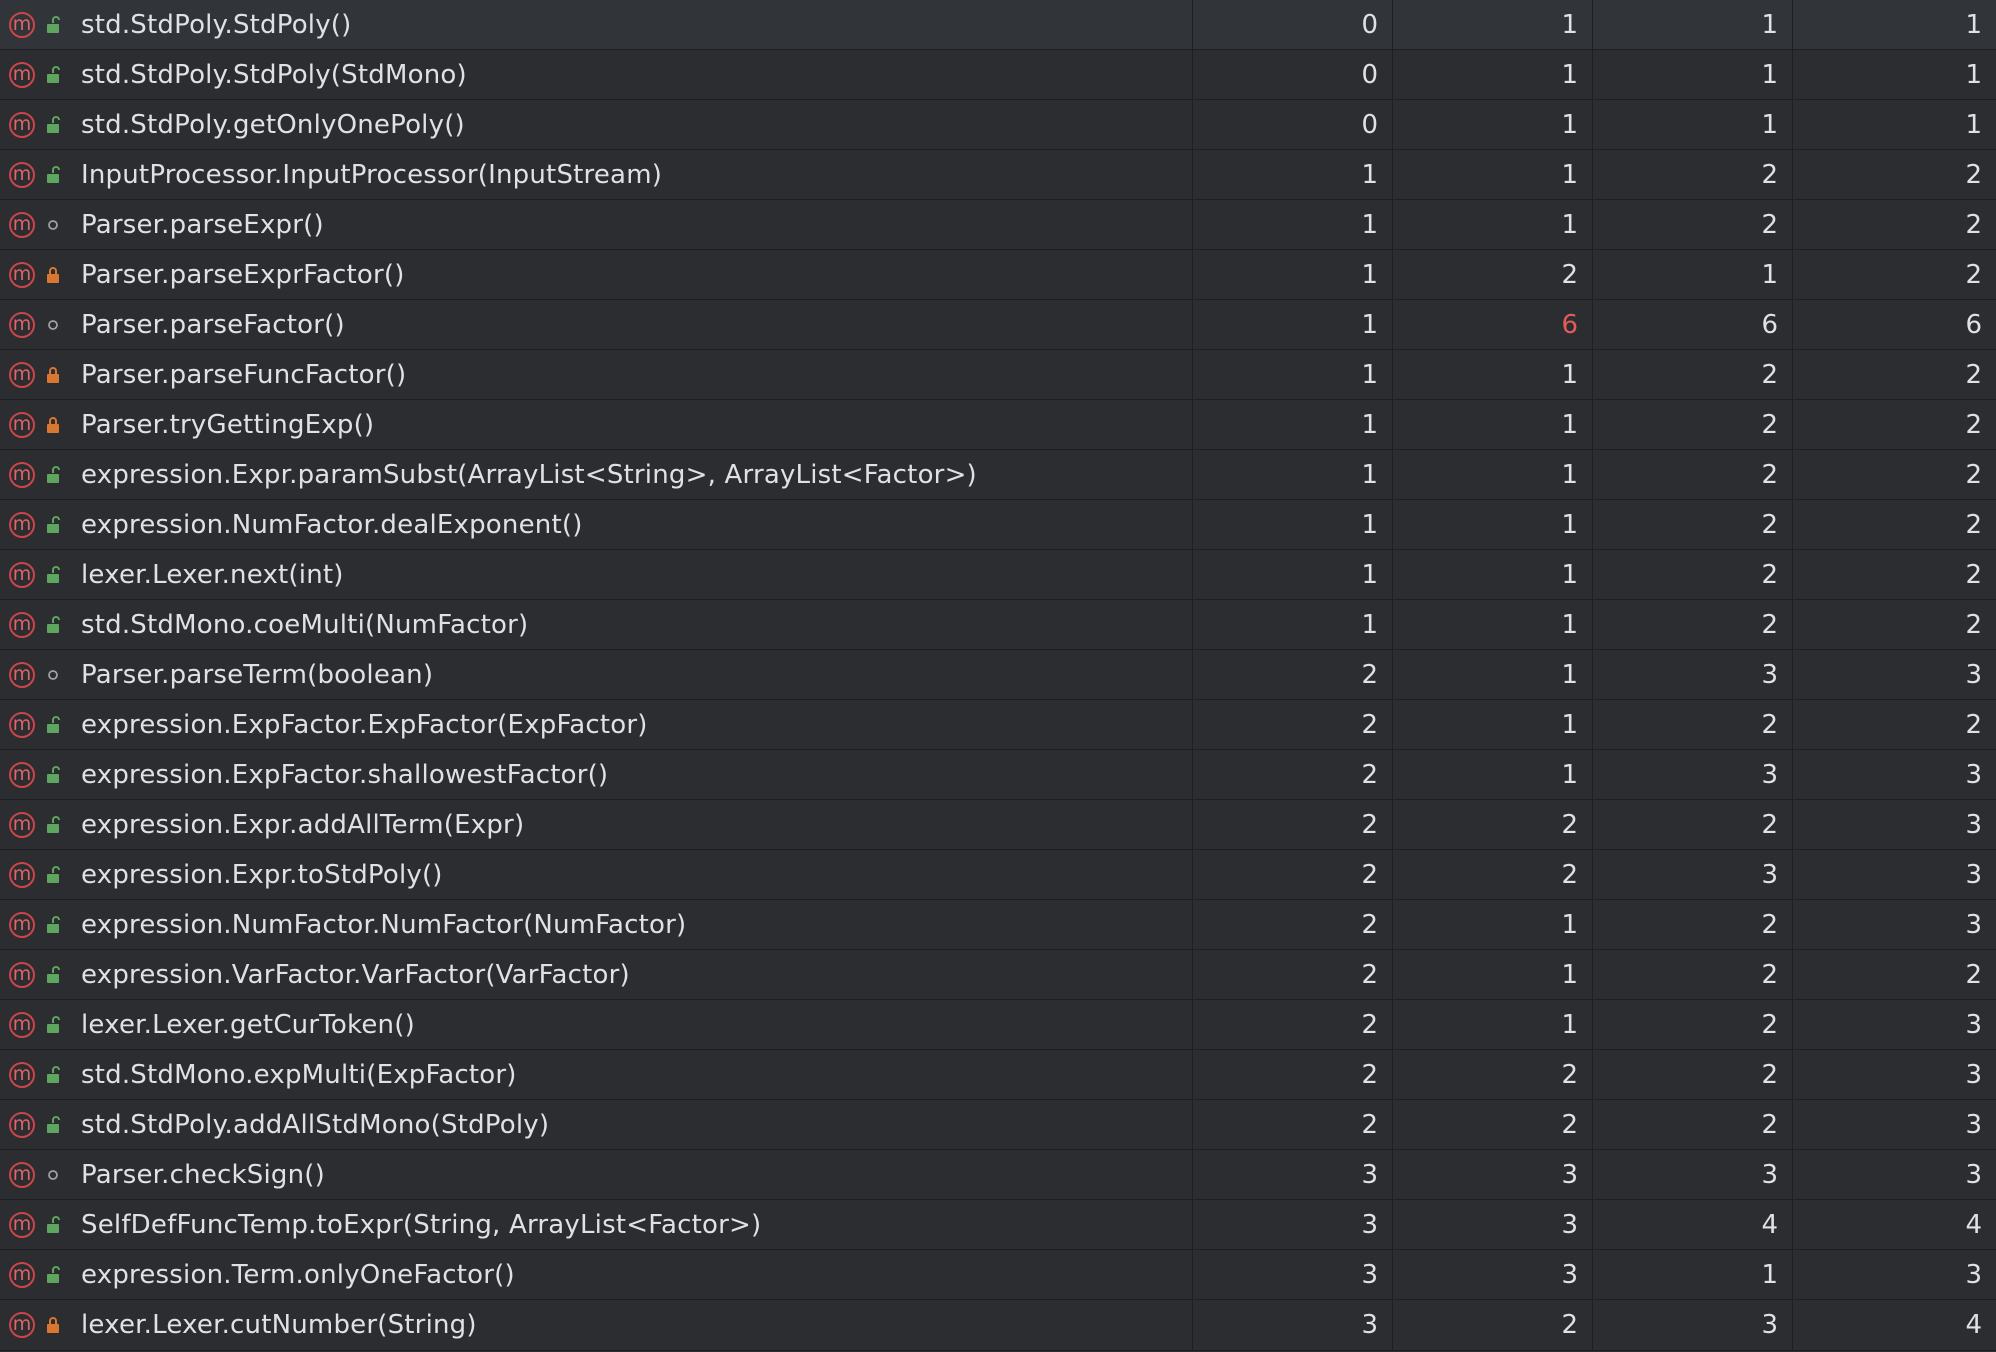 The image size is (1996, 1352). I want to click on table-row: m Parser.parseExprFactor() 1 2 1 2, so click(998, 275).